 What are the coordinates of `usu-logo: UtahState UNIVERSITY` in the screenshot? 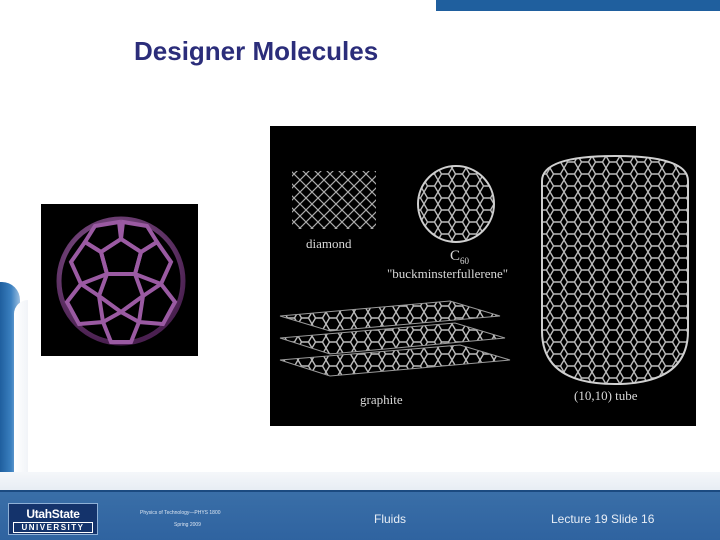 It's located at (53, 519).